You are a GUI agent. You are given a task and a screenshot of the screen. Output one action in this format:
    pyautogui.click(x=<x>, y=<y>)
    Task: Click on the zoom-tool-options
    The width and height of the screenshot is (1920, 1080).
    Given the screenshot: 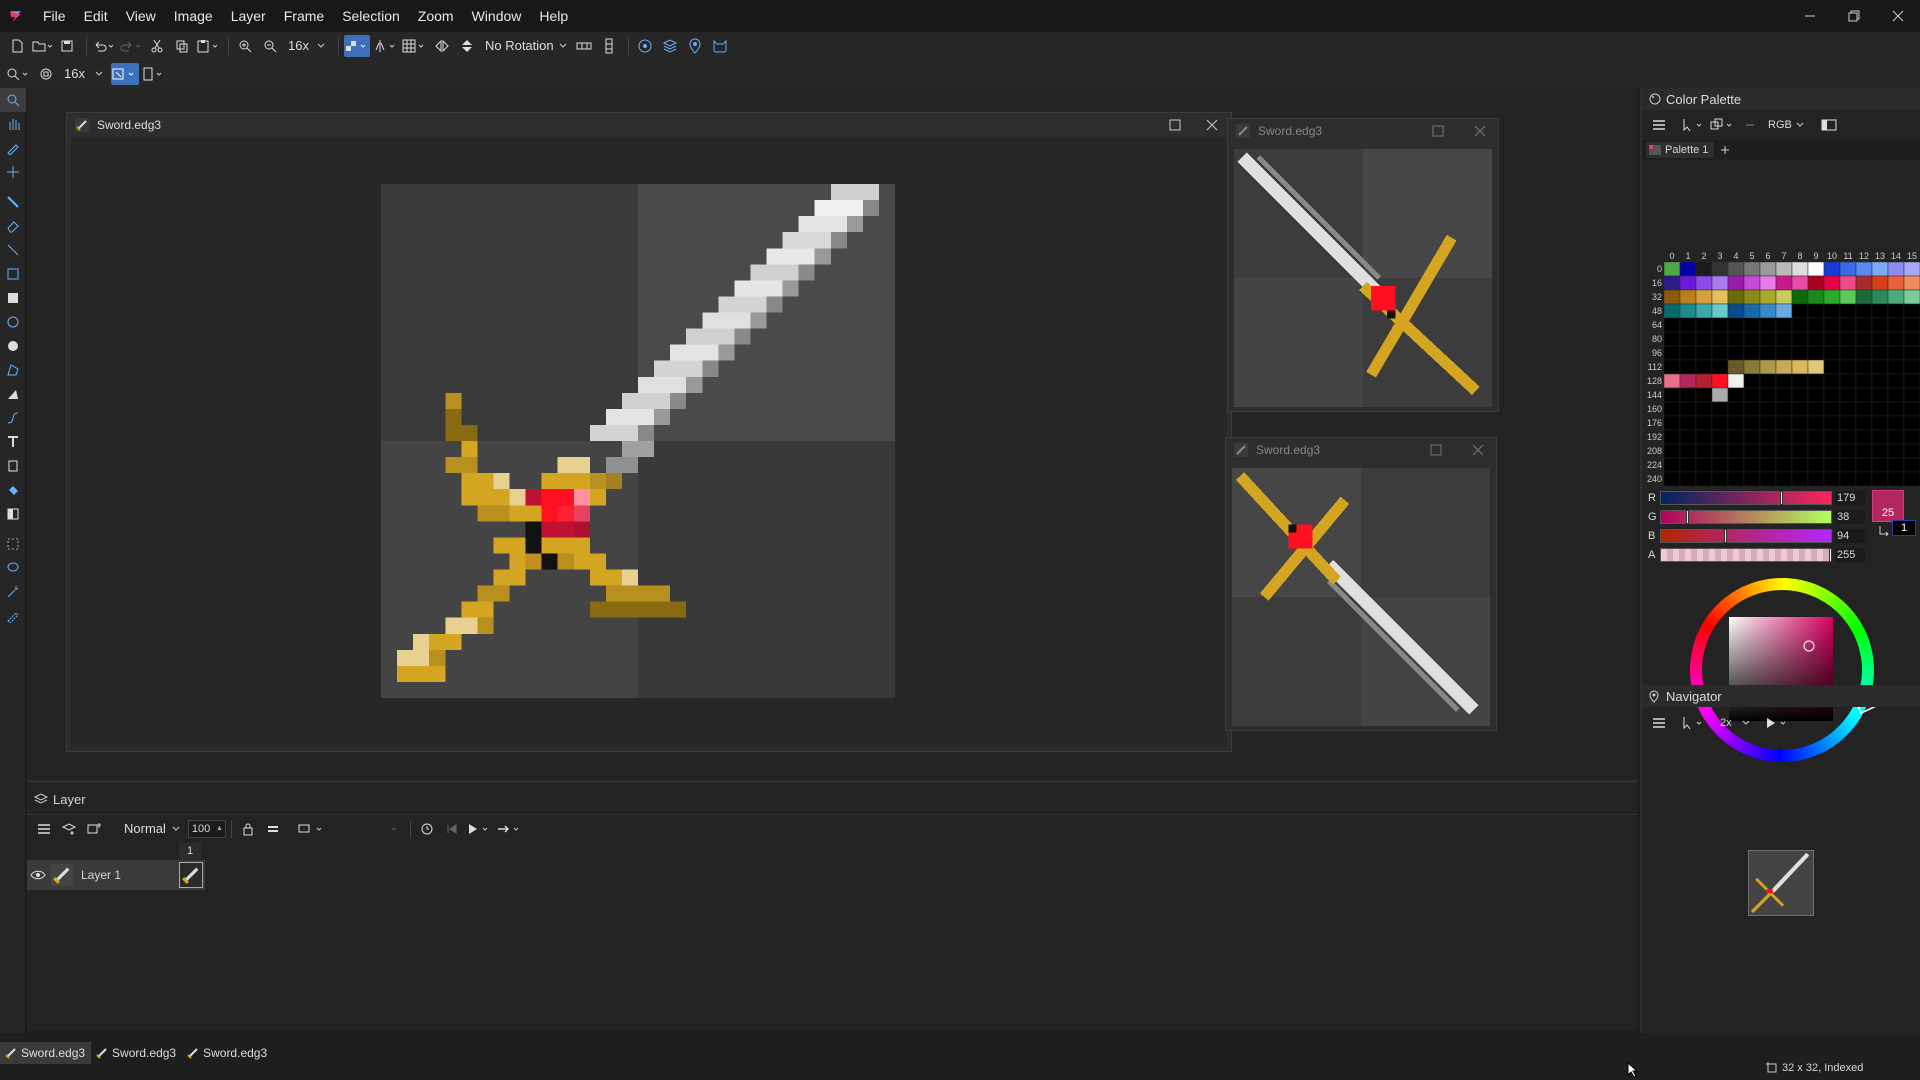 What is the action you would take?
    pyautogui.click(x=19, y=74)
    